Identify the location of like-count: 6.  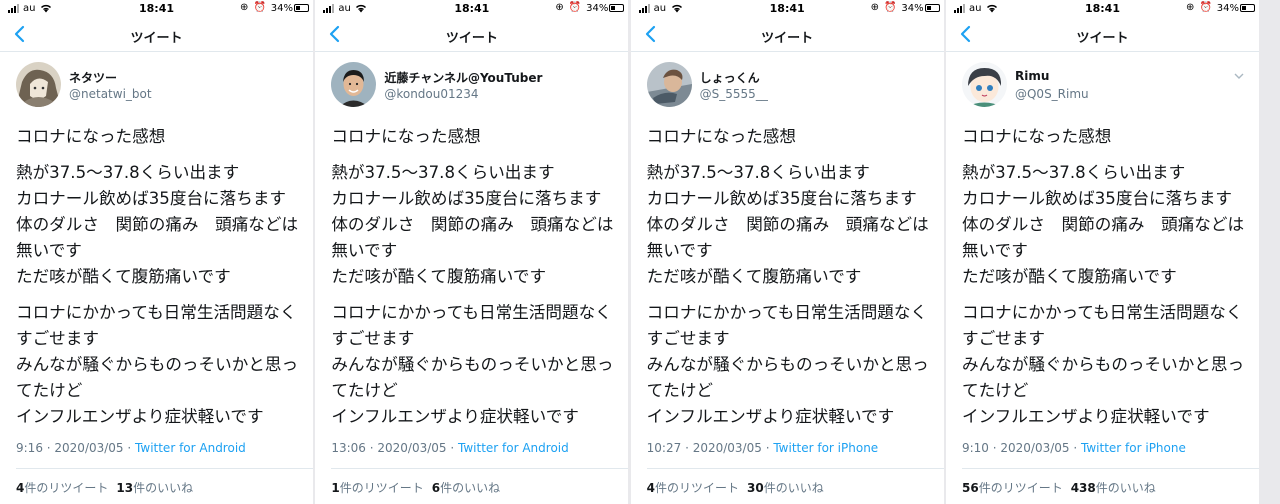
(436, 488).